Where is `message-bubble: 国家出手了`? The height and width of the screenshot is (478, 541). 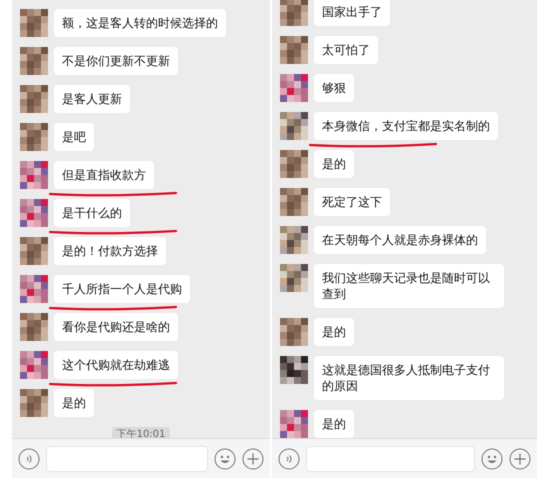 message-bubble: 国家出手了 is located at coordinates (352, 13).